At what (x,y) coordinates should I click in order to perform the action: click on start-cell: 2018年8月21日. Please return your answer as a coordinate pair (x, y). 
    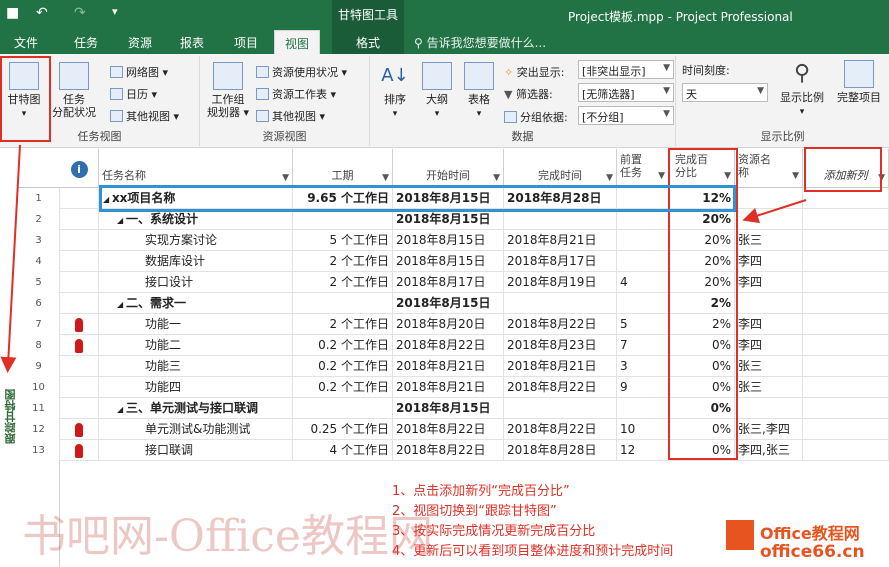
    Looking at the image, I should click on (448, 387).